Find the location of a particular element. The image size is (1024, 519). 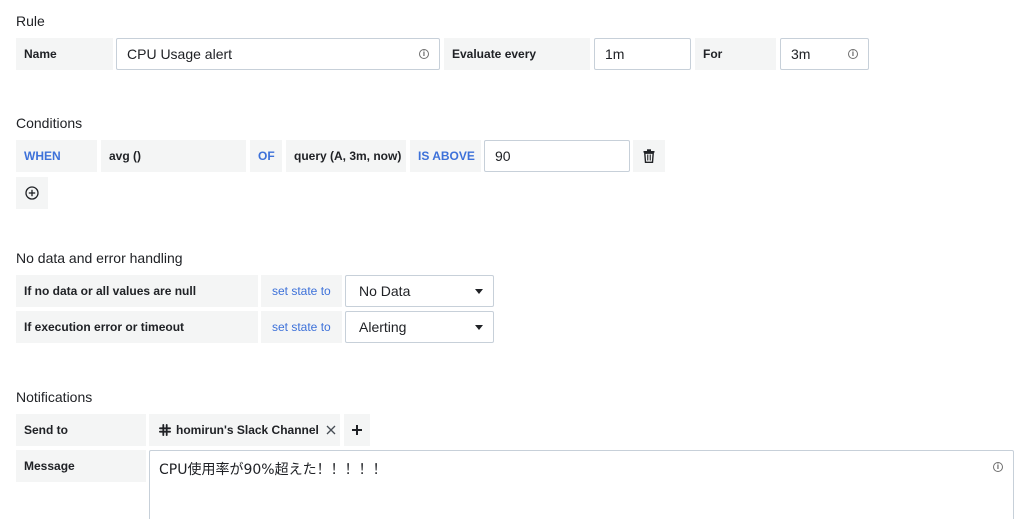

add-channel-button is located at coordinates (357, 430).